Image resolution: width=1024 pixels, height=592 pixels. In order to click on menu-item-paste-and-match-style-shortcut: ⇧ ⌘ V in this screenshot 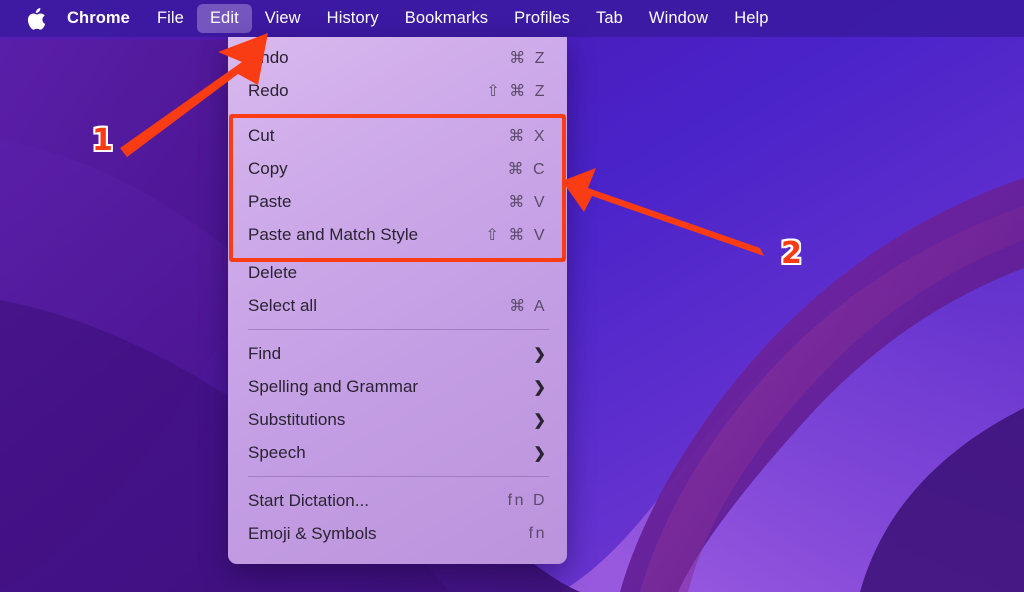, I will do `click(516, 235)`.